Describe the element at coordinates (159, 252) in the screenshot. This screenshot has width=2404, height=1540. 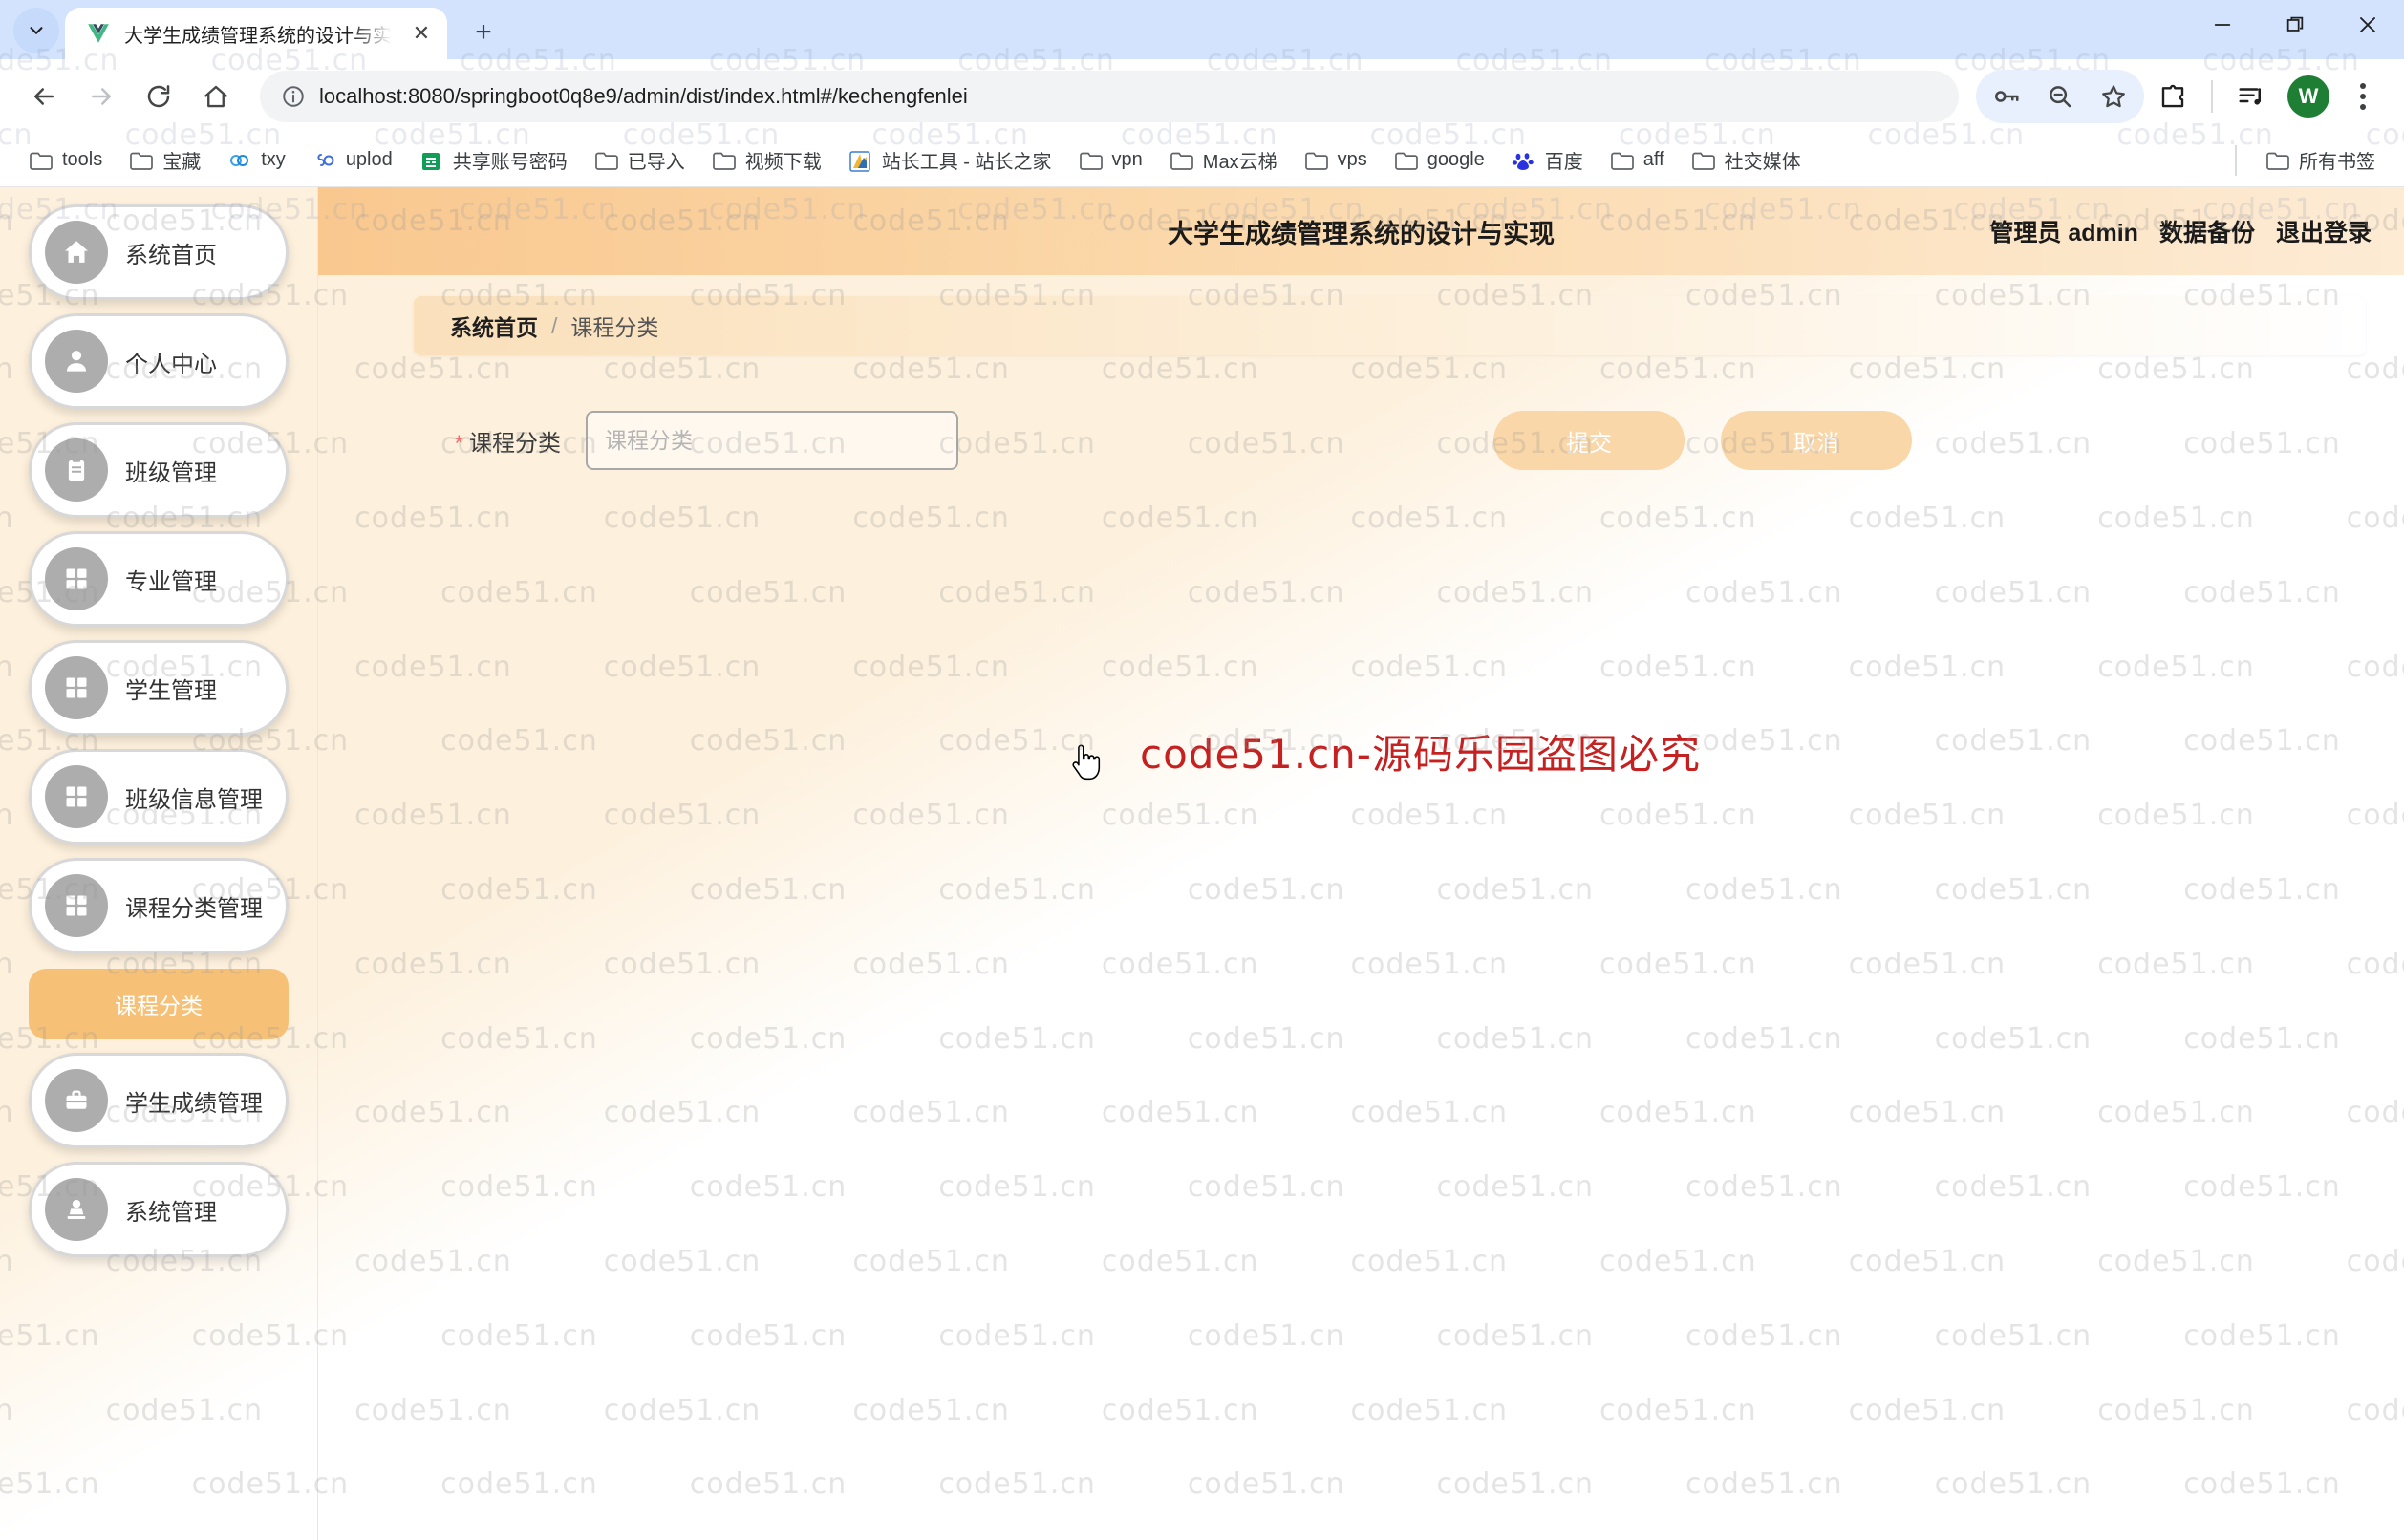
I see `sidebar-item-home: 系统首页` at that location.